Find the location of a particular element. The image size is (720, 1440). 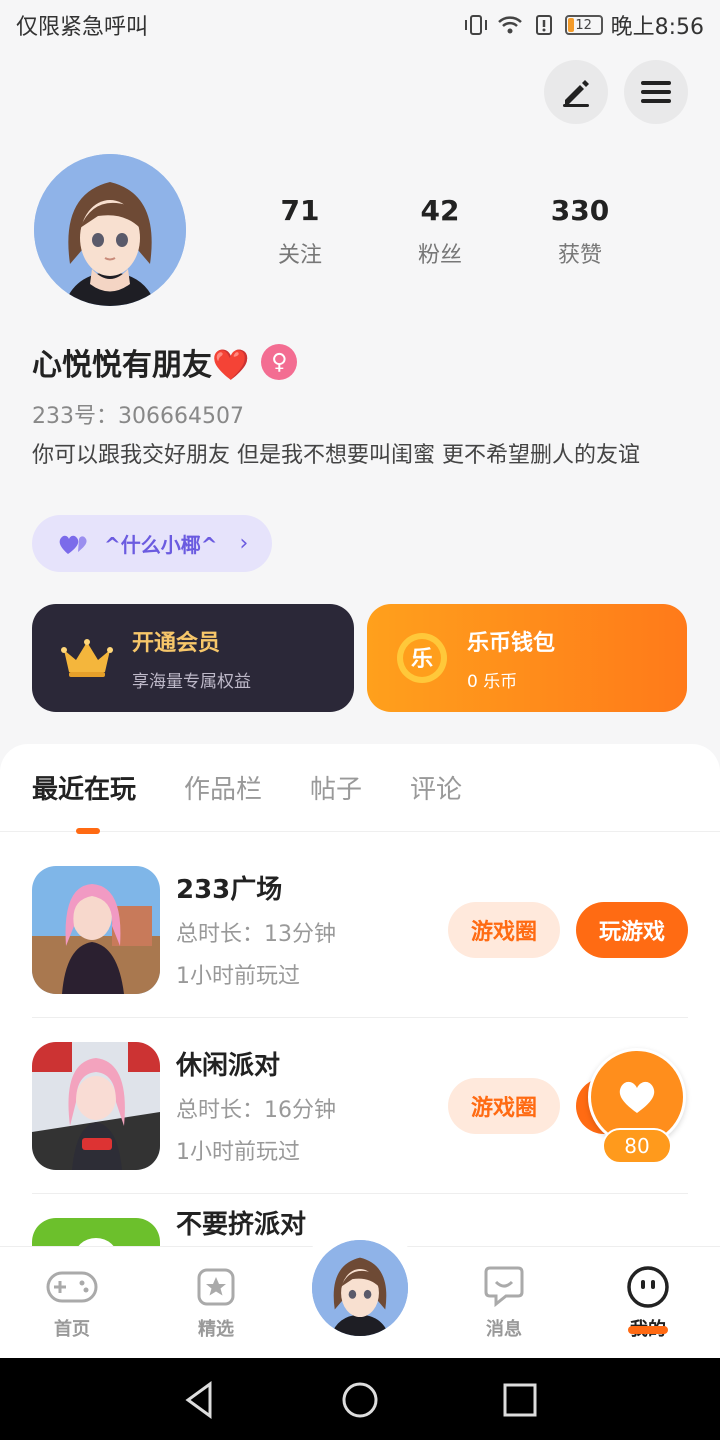

pencil-icon is located at coordinates (576, 93).